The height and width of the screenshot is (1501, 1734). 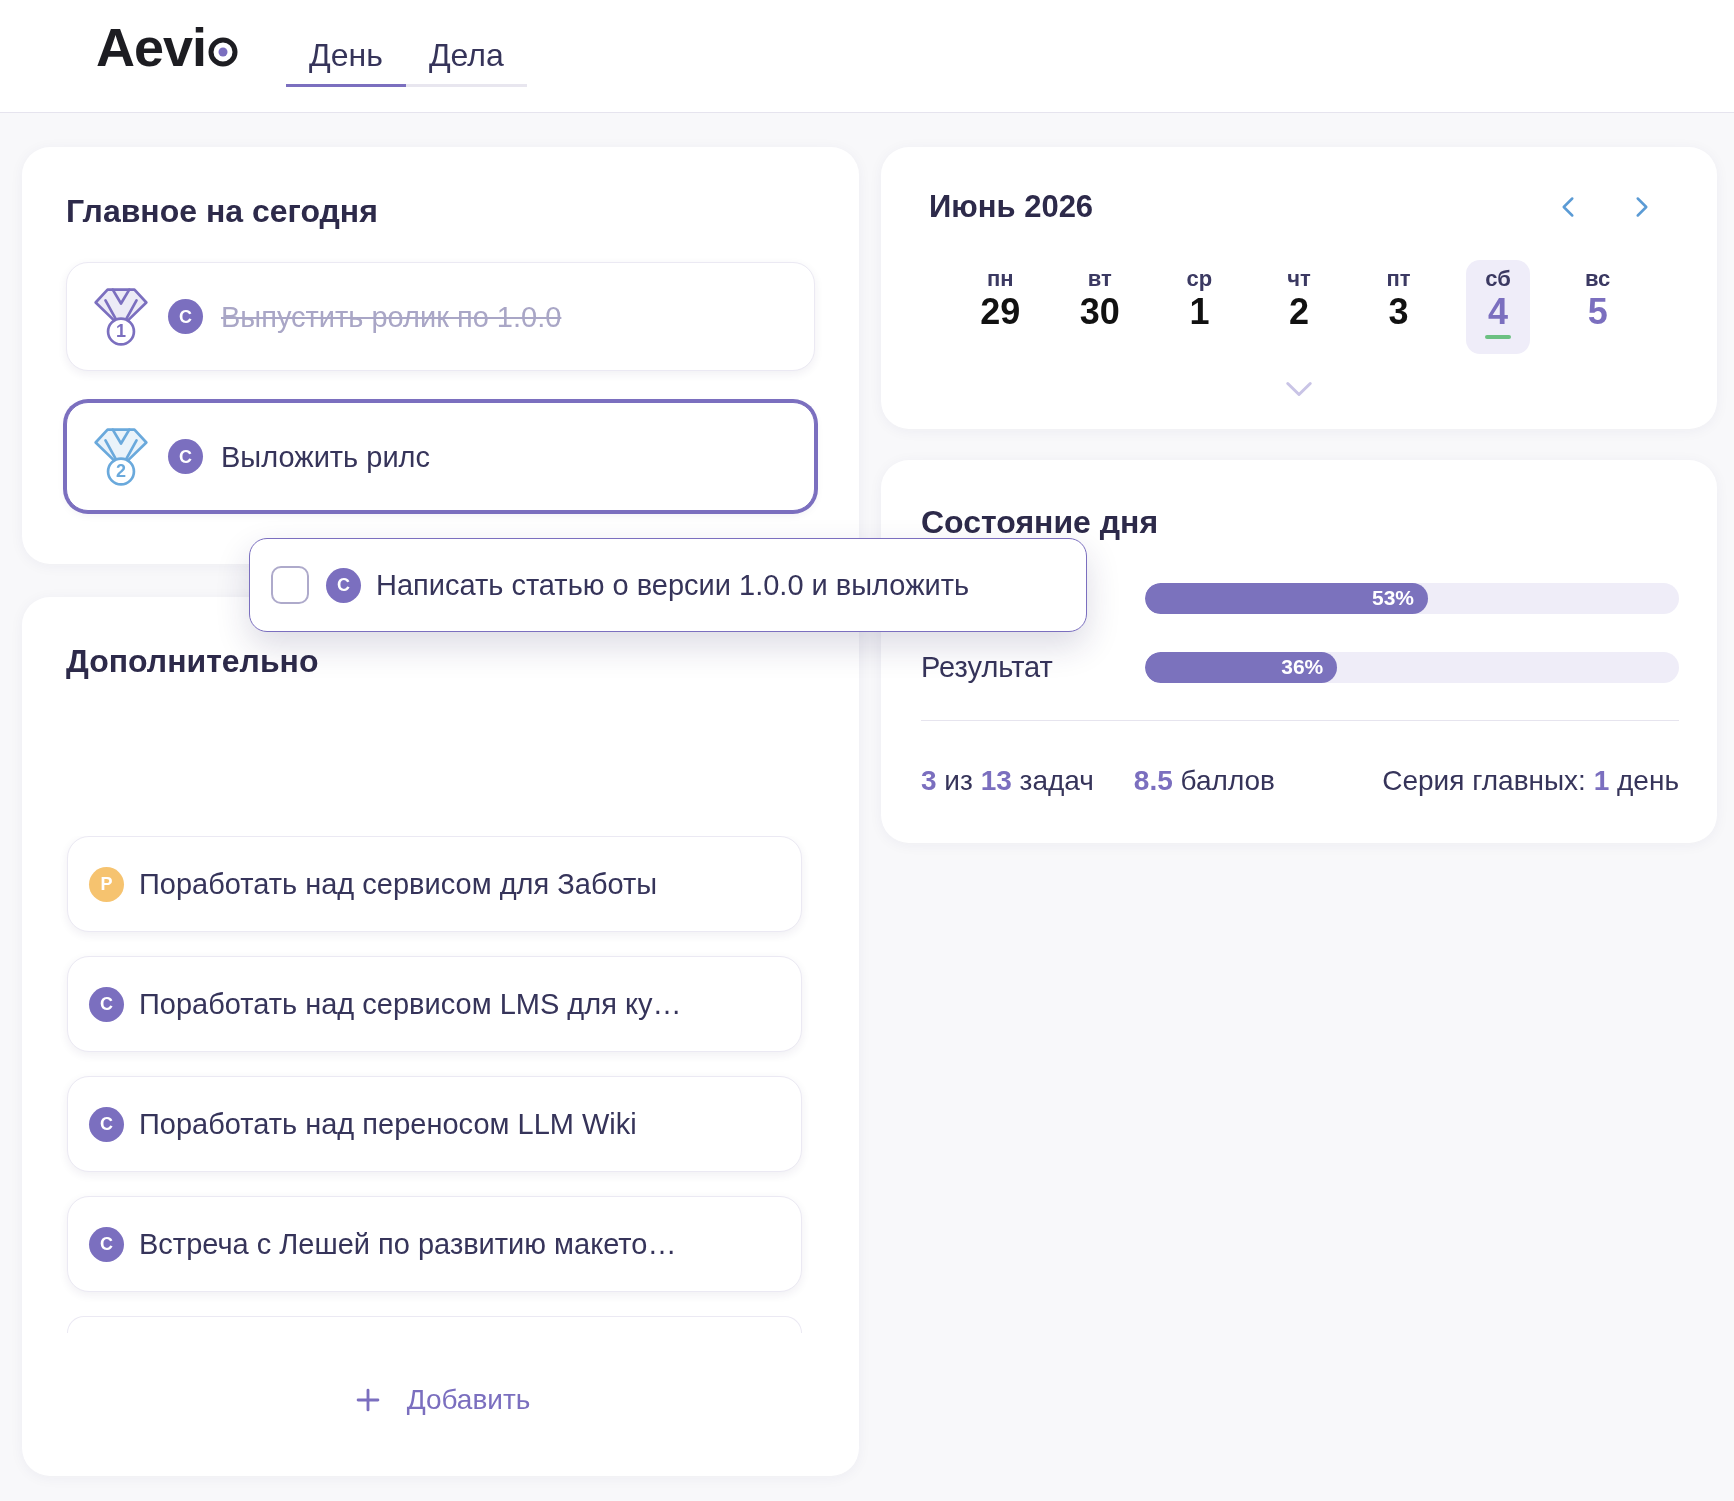 I want to click on day-cell: пт 3, so click(x=1398, y=307).